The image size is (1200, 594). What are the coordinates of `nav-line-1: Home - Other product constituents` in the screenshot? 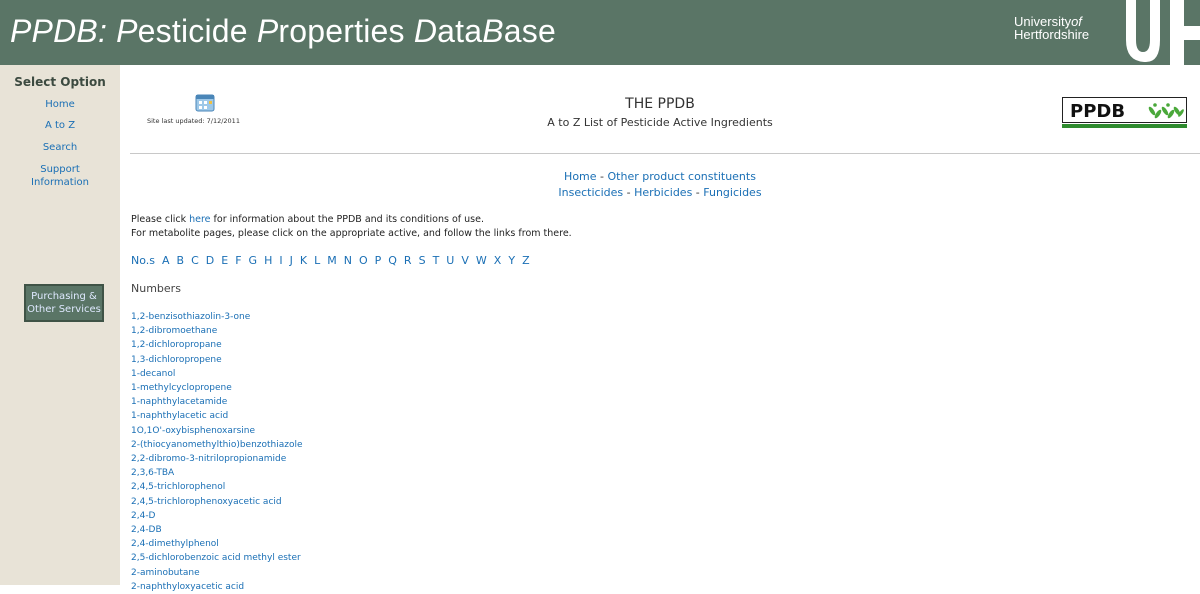 It's located at (660, 176).